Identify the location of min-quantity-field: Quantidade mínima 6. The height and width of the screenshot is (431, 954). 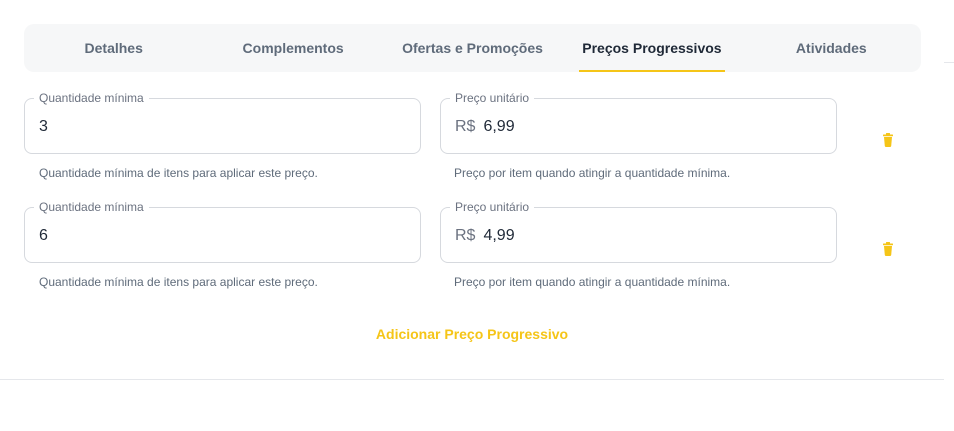
(222, 231).